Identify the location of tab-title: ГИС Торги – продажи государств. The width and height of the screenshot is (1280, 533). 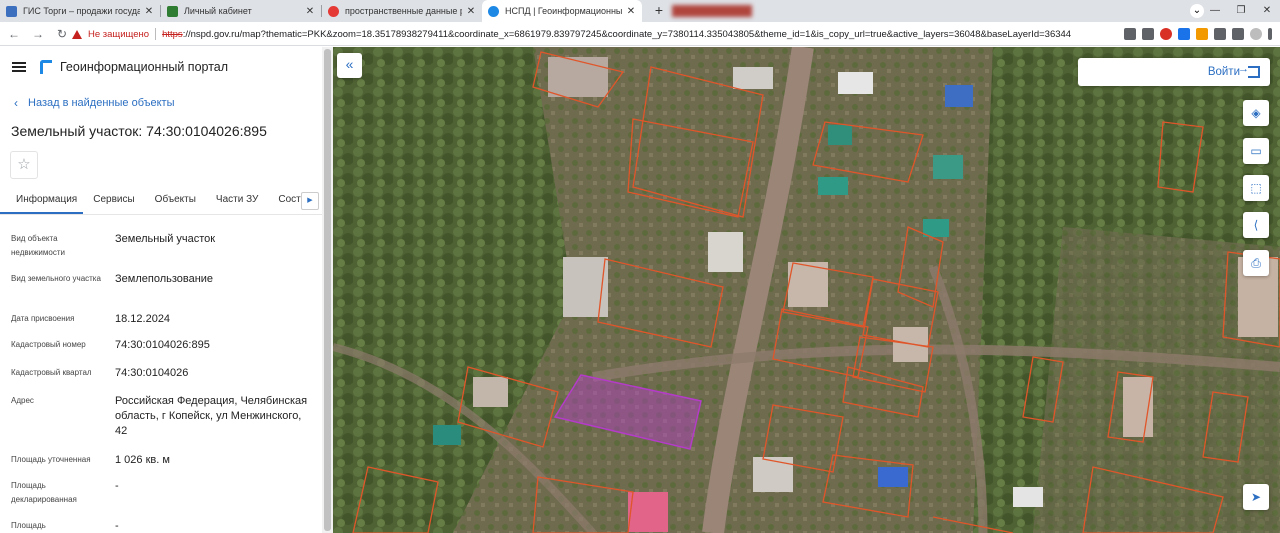
(81, 11).